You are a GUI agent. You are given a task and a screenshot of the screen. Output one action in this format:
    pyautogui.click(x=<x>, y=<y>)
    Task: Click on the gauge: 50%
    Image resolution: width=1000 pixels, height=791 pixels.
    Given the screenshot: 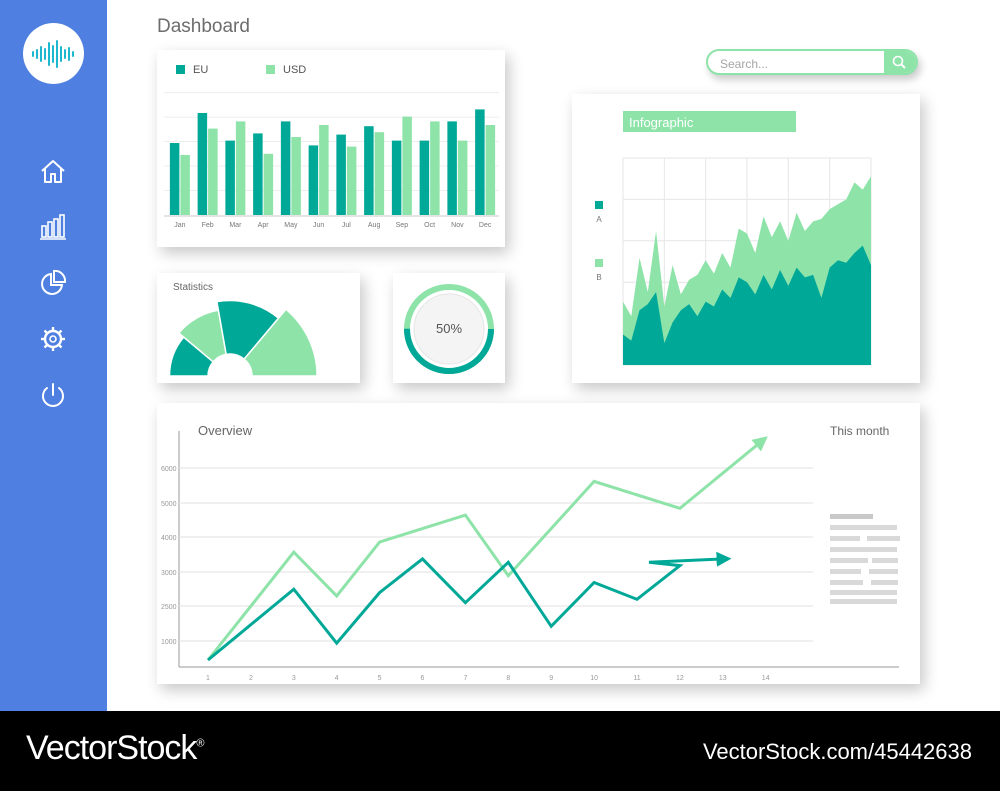 What is the action you would take?
    pyautogui.click(x=449, y=329)
    